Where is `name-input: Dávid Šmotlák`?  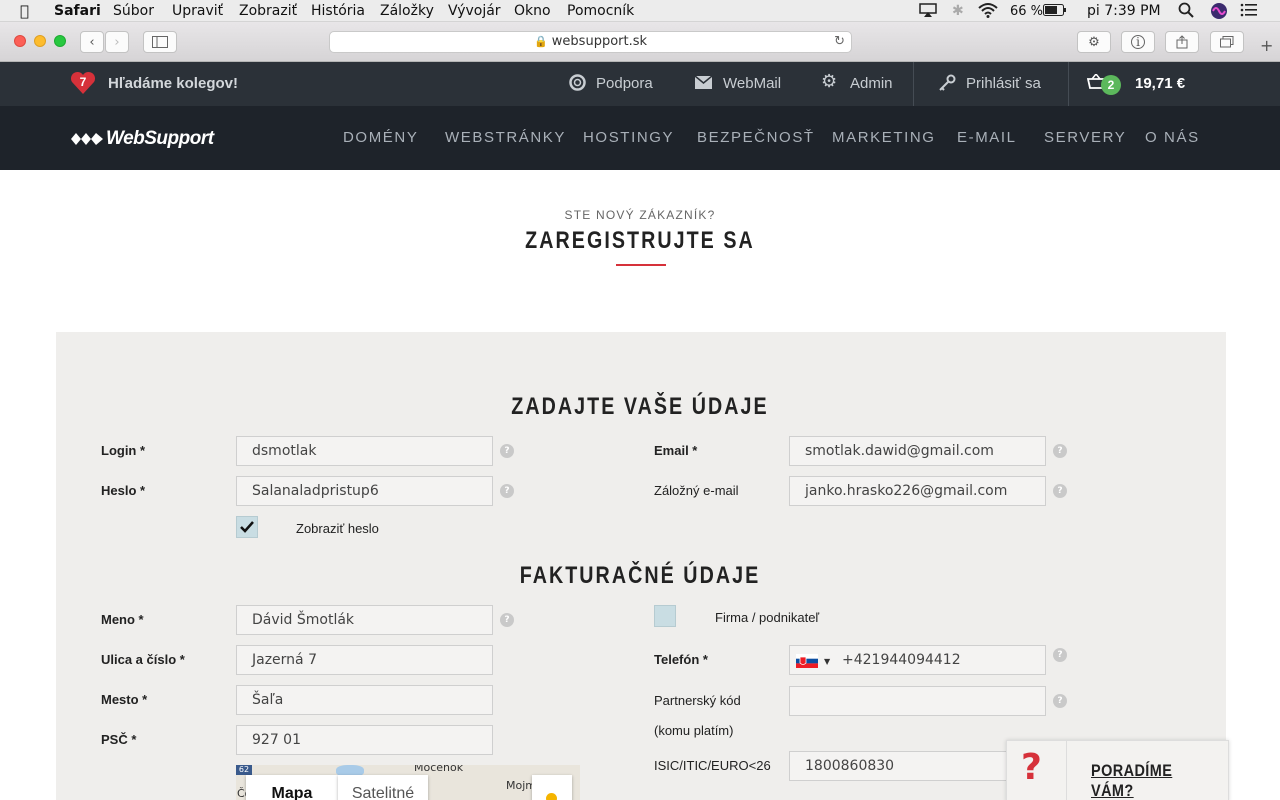 name-input: Dávid Šmotlák is located at coordinates (364, 620).